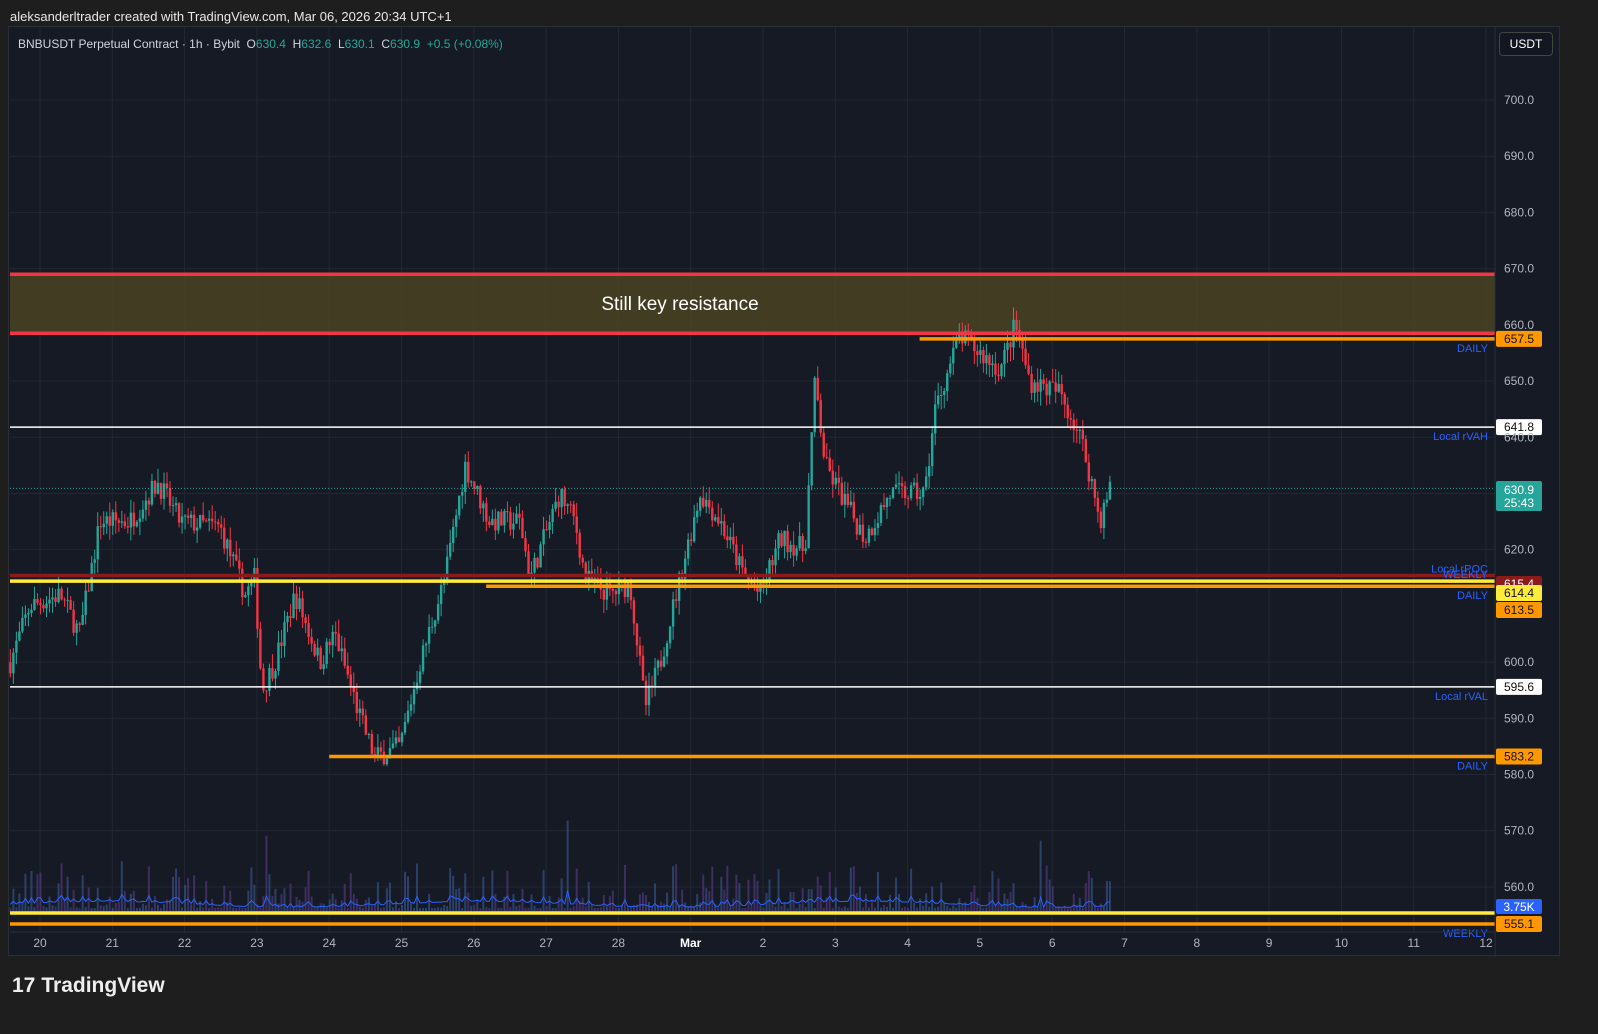  I want to click on x-tick-label: 7, so click(1124, 943).